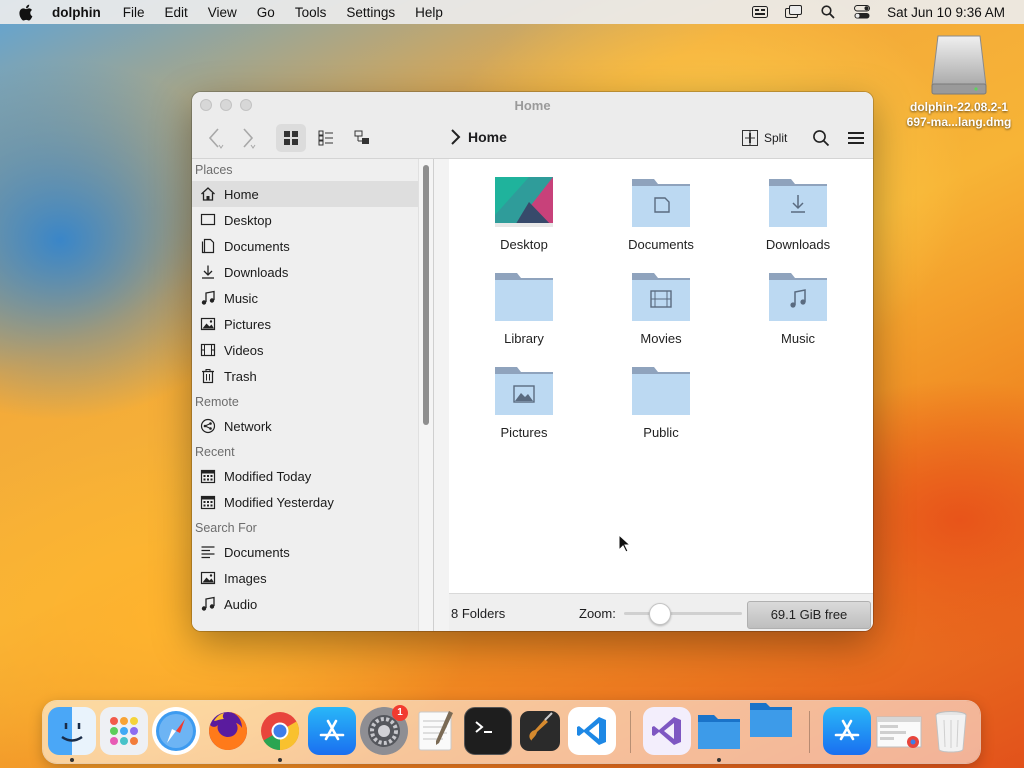 Image resolution: width=1024 pixels, height=768 pixels. What do you see at coordinates (72, 731) in the screenshot?
I see `finder-icon` at bounding box center [72, 731].